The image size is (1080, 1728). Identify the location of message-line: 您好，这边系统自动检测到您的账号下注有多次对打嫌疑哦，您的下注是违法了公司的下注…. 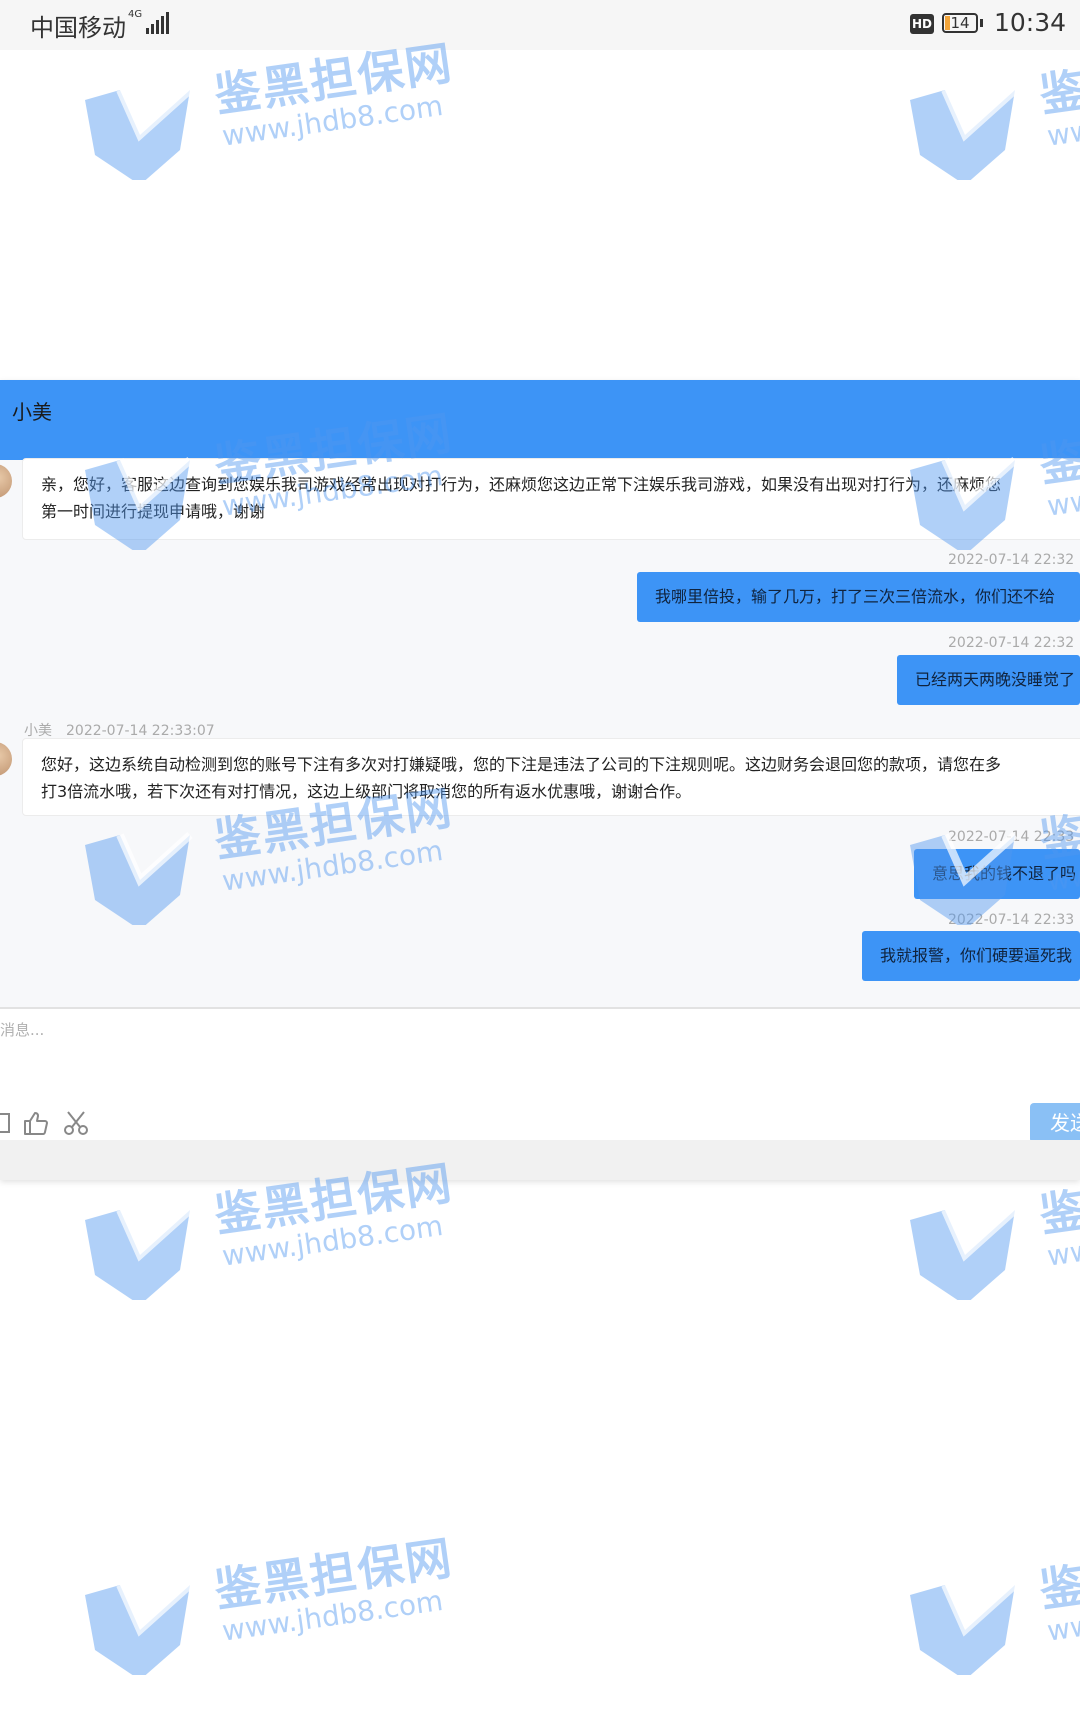
(521, 764).